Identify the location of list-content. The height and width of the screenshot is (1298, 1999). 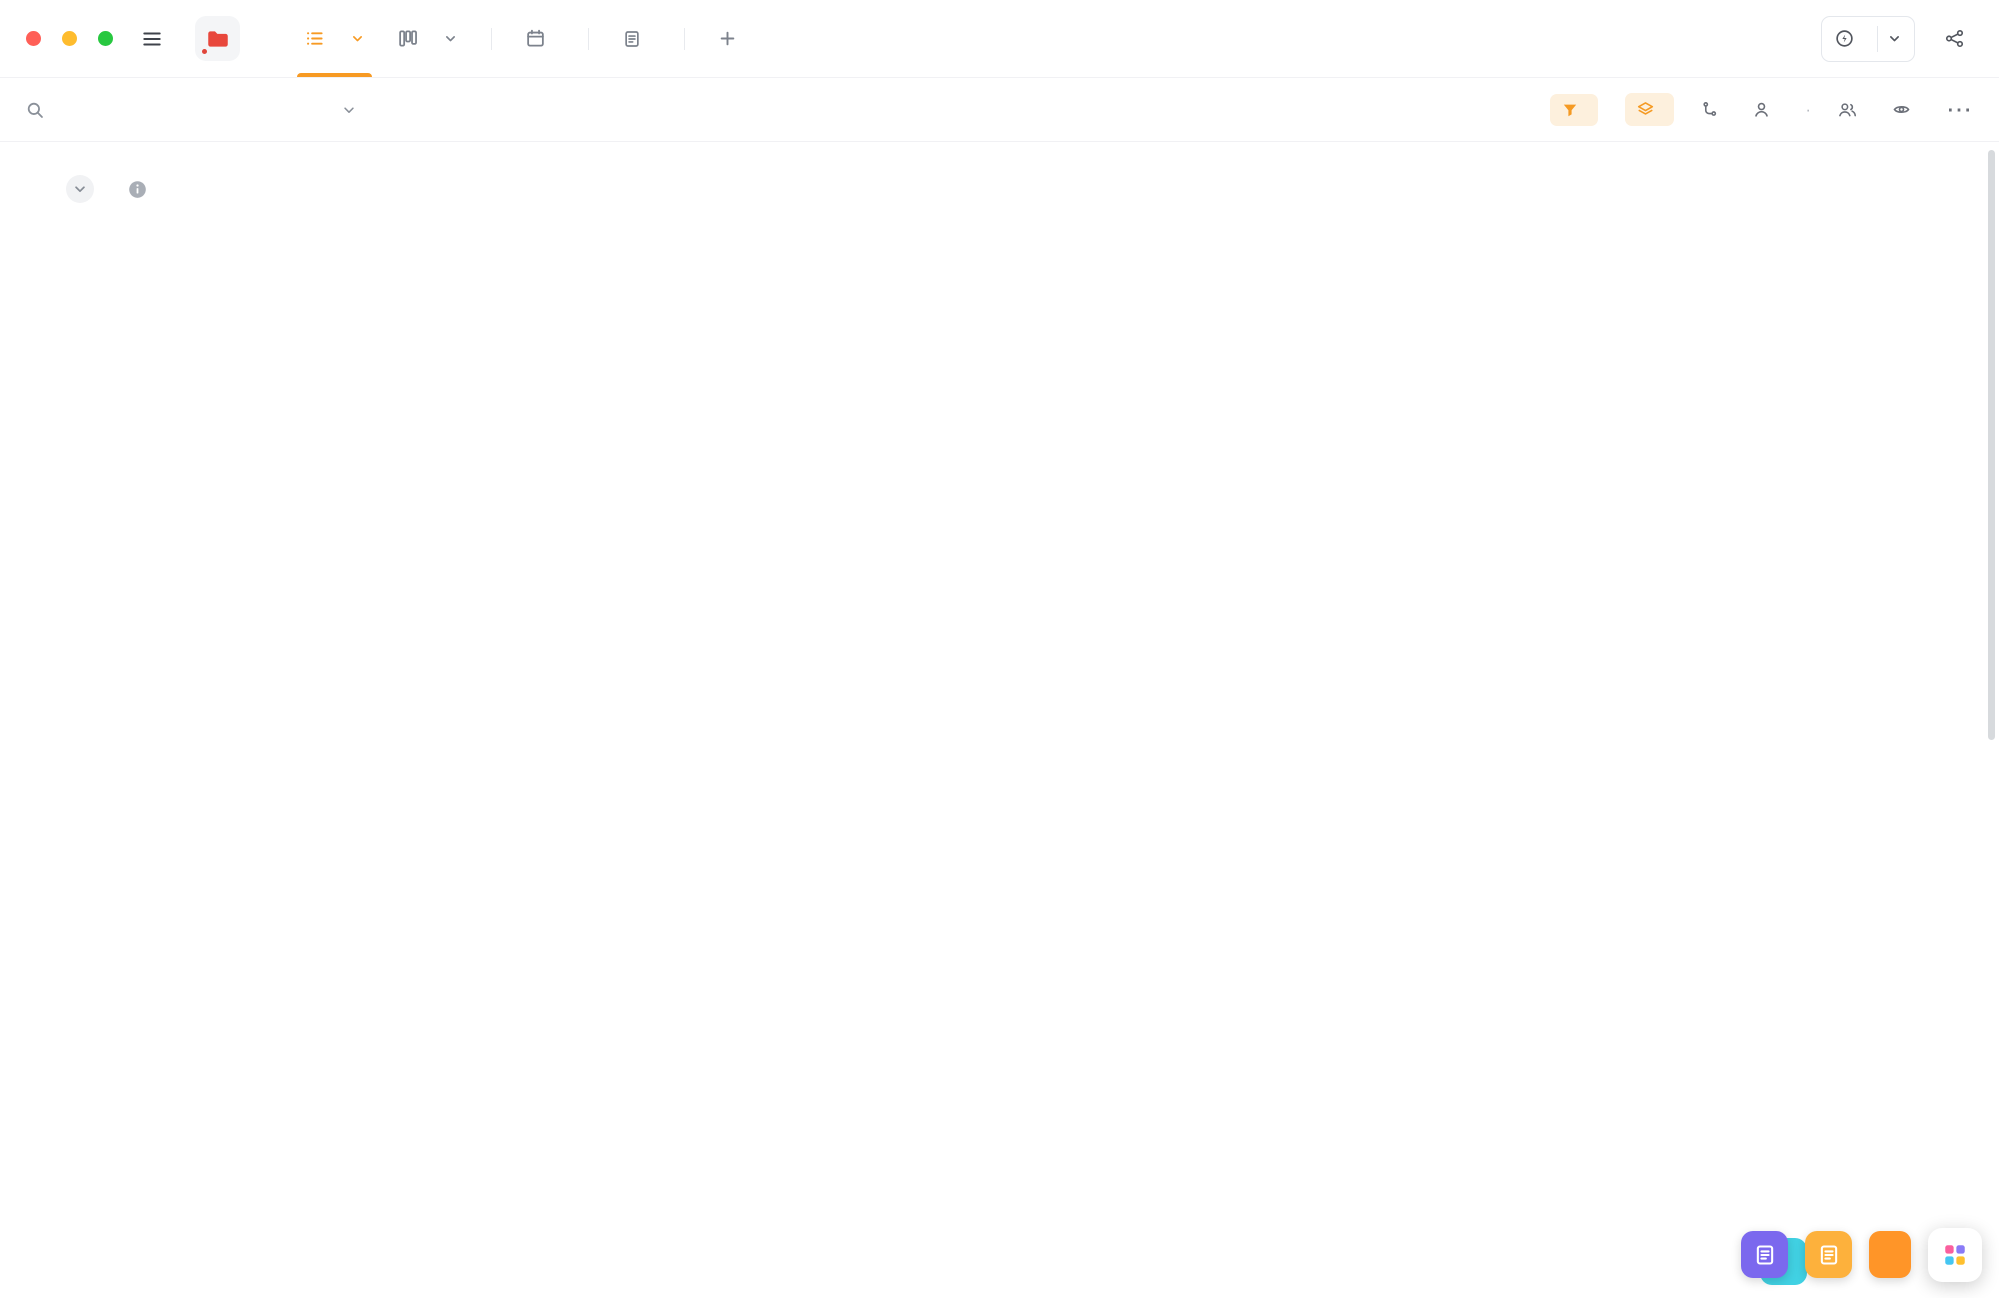
(999, 176).